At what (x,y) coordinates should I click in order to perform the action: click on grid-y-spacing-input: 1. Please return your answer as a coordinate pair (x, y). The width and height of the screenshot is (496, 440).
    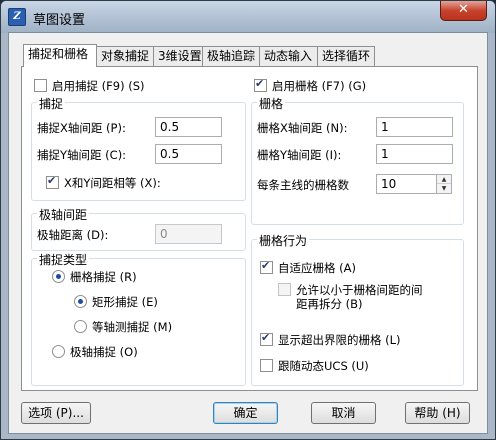
    Looking at the image, I should click on (414, 154).